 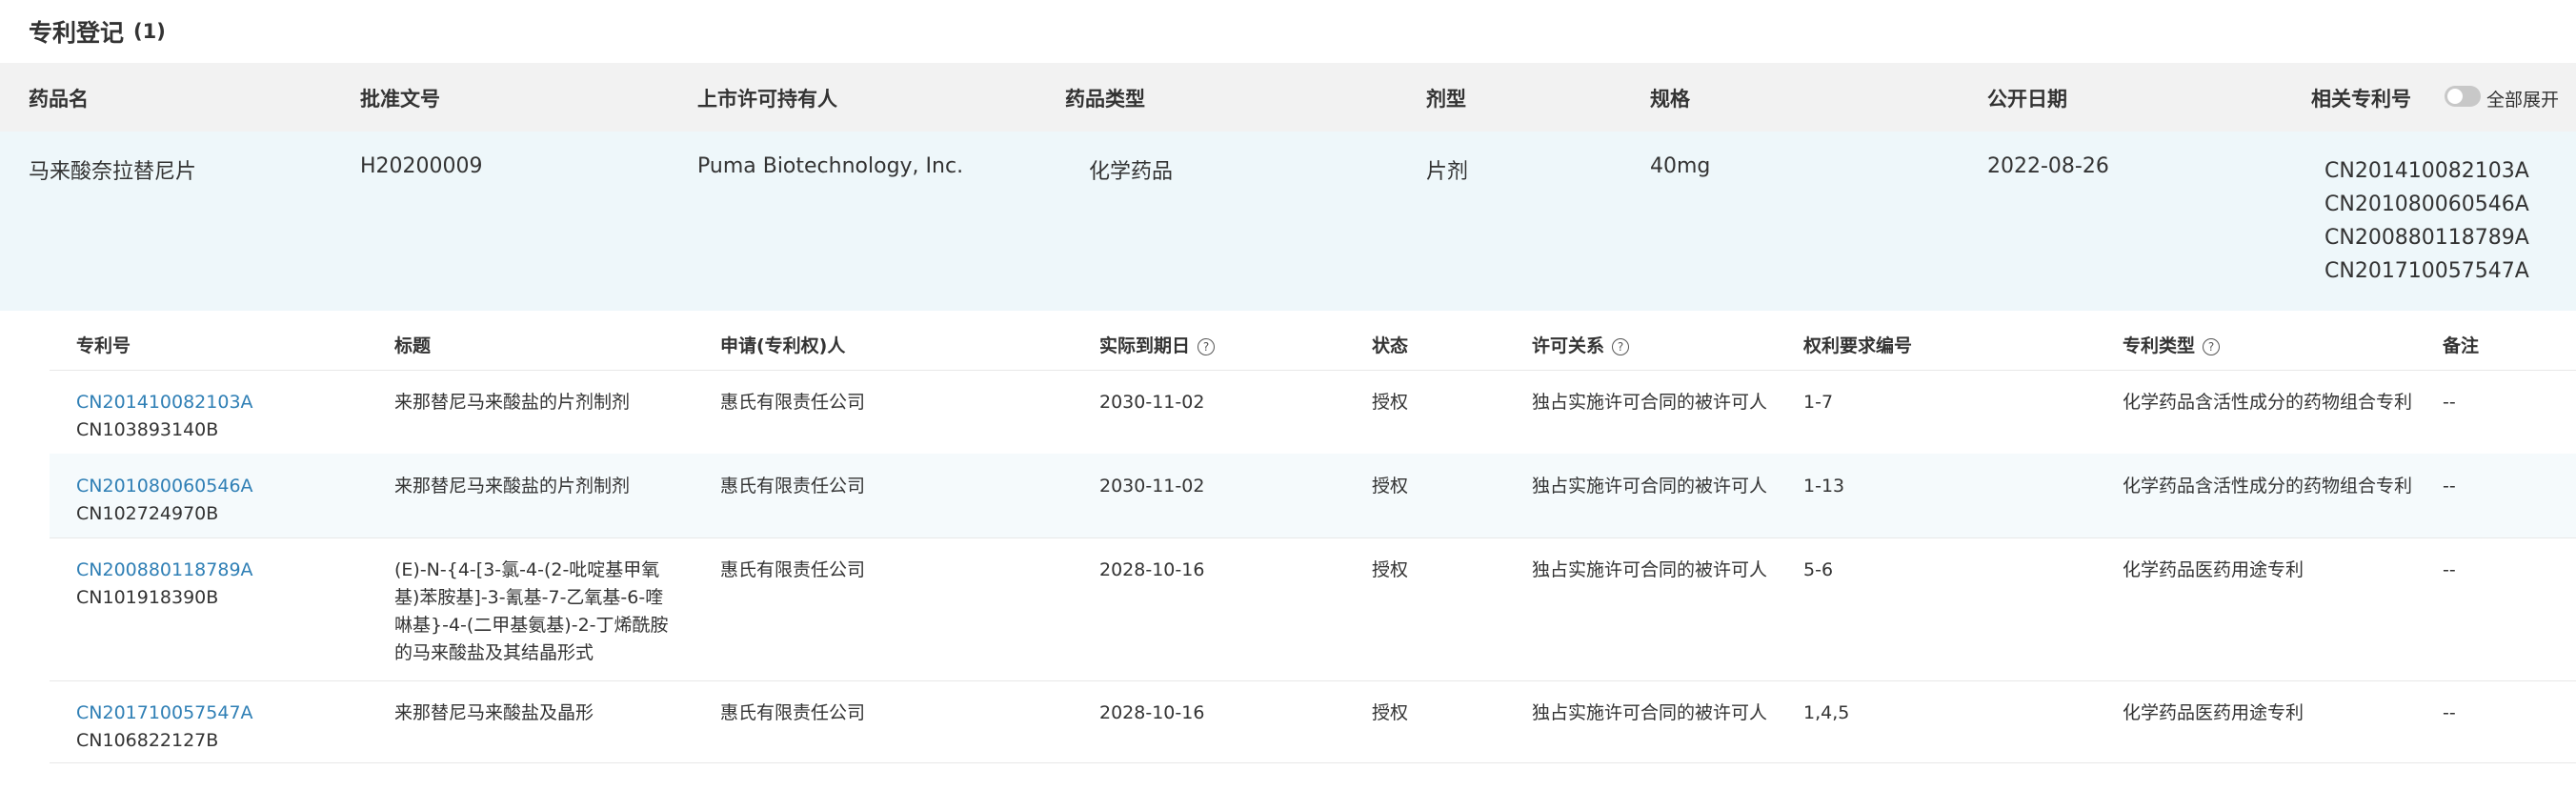 I want to click on header-dosage-form: 剂型, so click(x=1446, y=99).